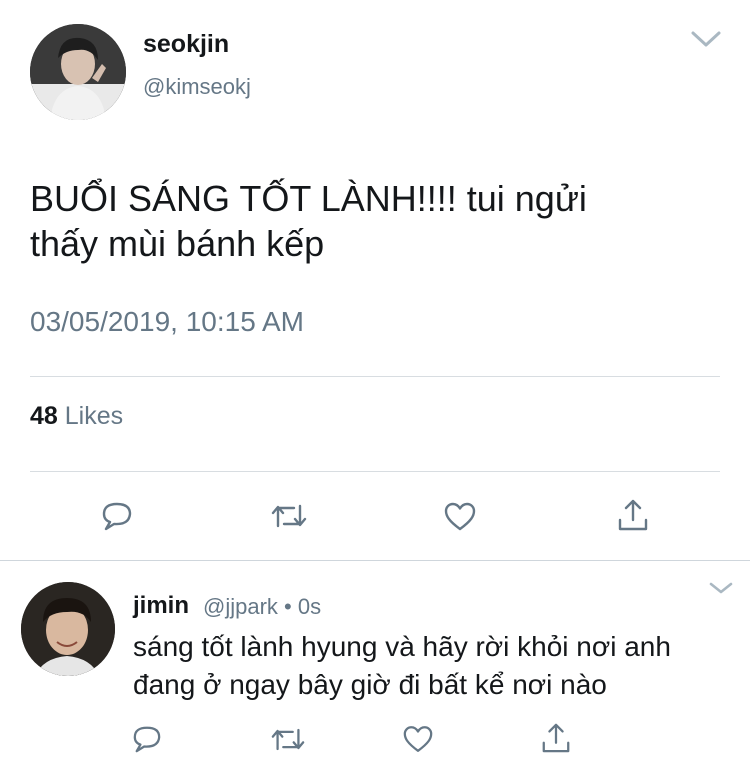 The image size is (750, 782). Describe the element at coordinates (167, 322) in the screenshot. I see `timestamp: 03/05/2019, 10:15 AM` at that location.